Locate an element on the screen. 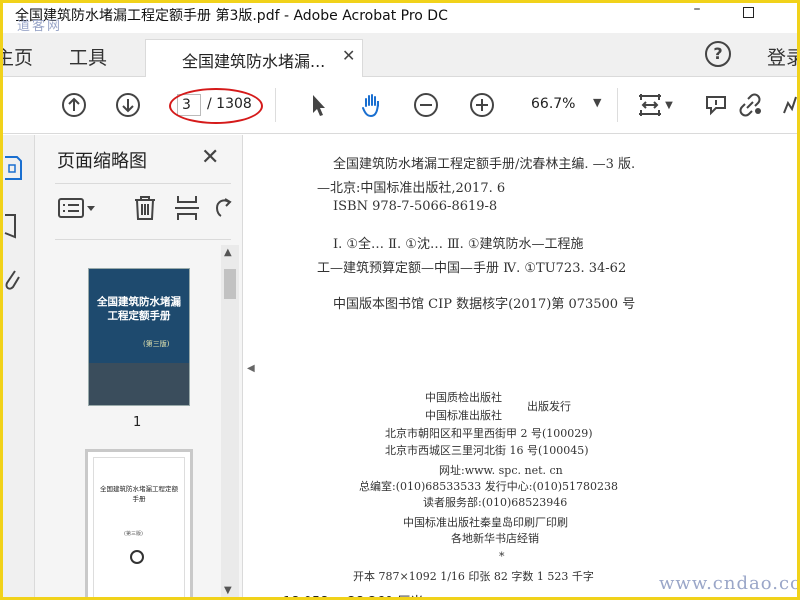 This screenshot has height=600, width=800. thumbnail-subtitle: (第三版) is located at coordinates (133, 534).